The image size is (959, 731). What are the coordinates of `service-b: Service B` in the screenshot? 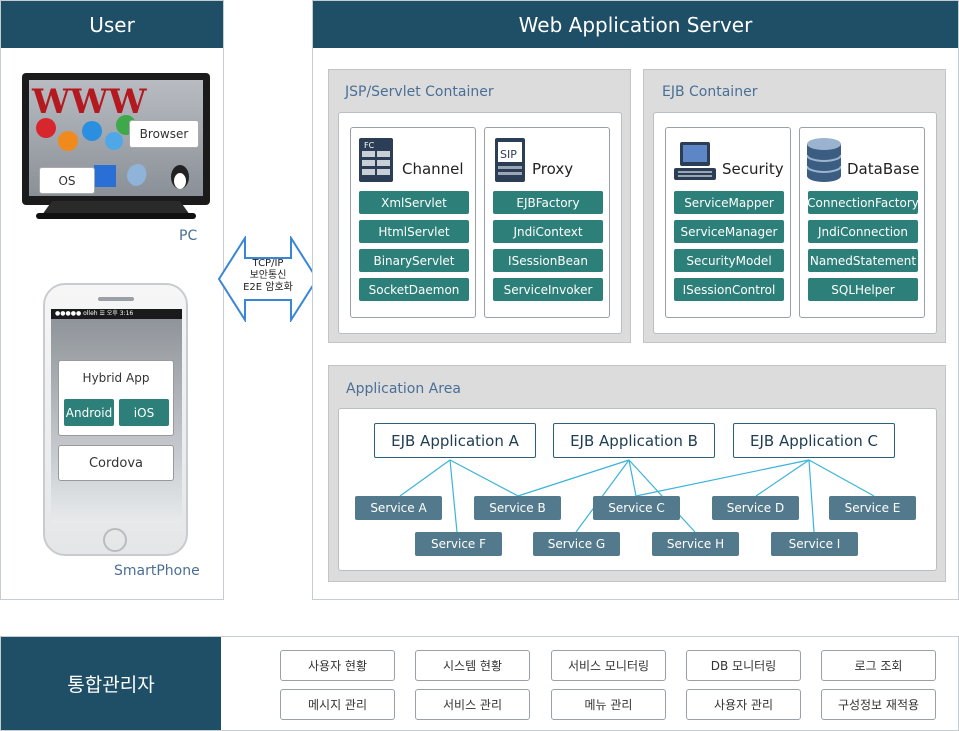 It's located at (517, 508).